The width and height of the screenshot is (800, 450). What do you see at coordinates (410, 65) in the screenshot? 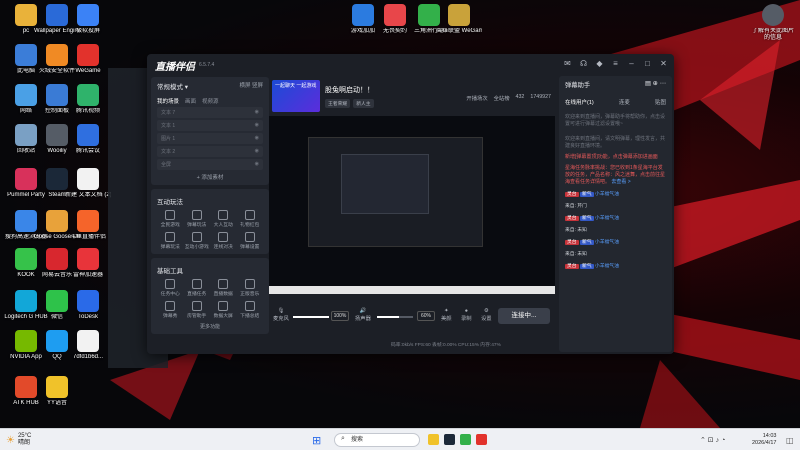
I see `app-titlebar: 直播伴侣 6.5.7.4 ✉ ☊ ◆ ≡ – □ ✕` at bounding box center [410, 65].